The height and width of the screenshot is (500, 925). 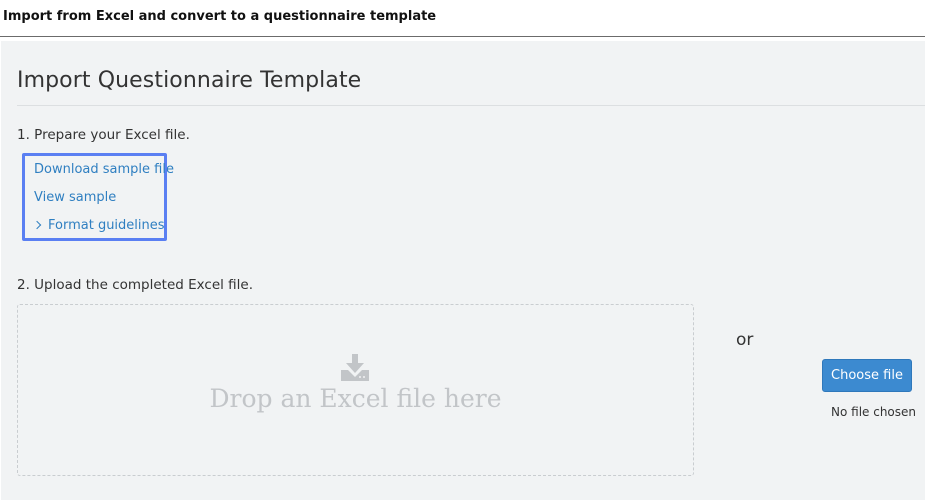 What do you see at coordinates (874, 412) in the screenshot?
I see `file-status-text: No file chosen` at bounding box center [874, 412].